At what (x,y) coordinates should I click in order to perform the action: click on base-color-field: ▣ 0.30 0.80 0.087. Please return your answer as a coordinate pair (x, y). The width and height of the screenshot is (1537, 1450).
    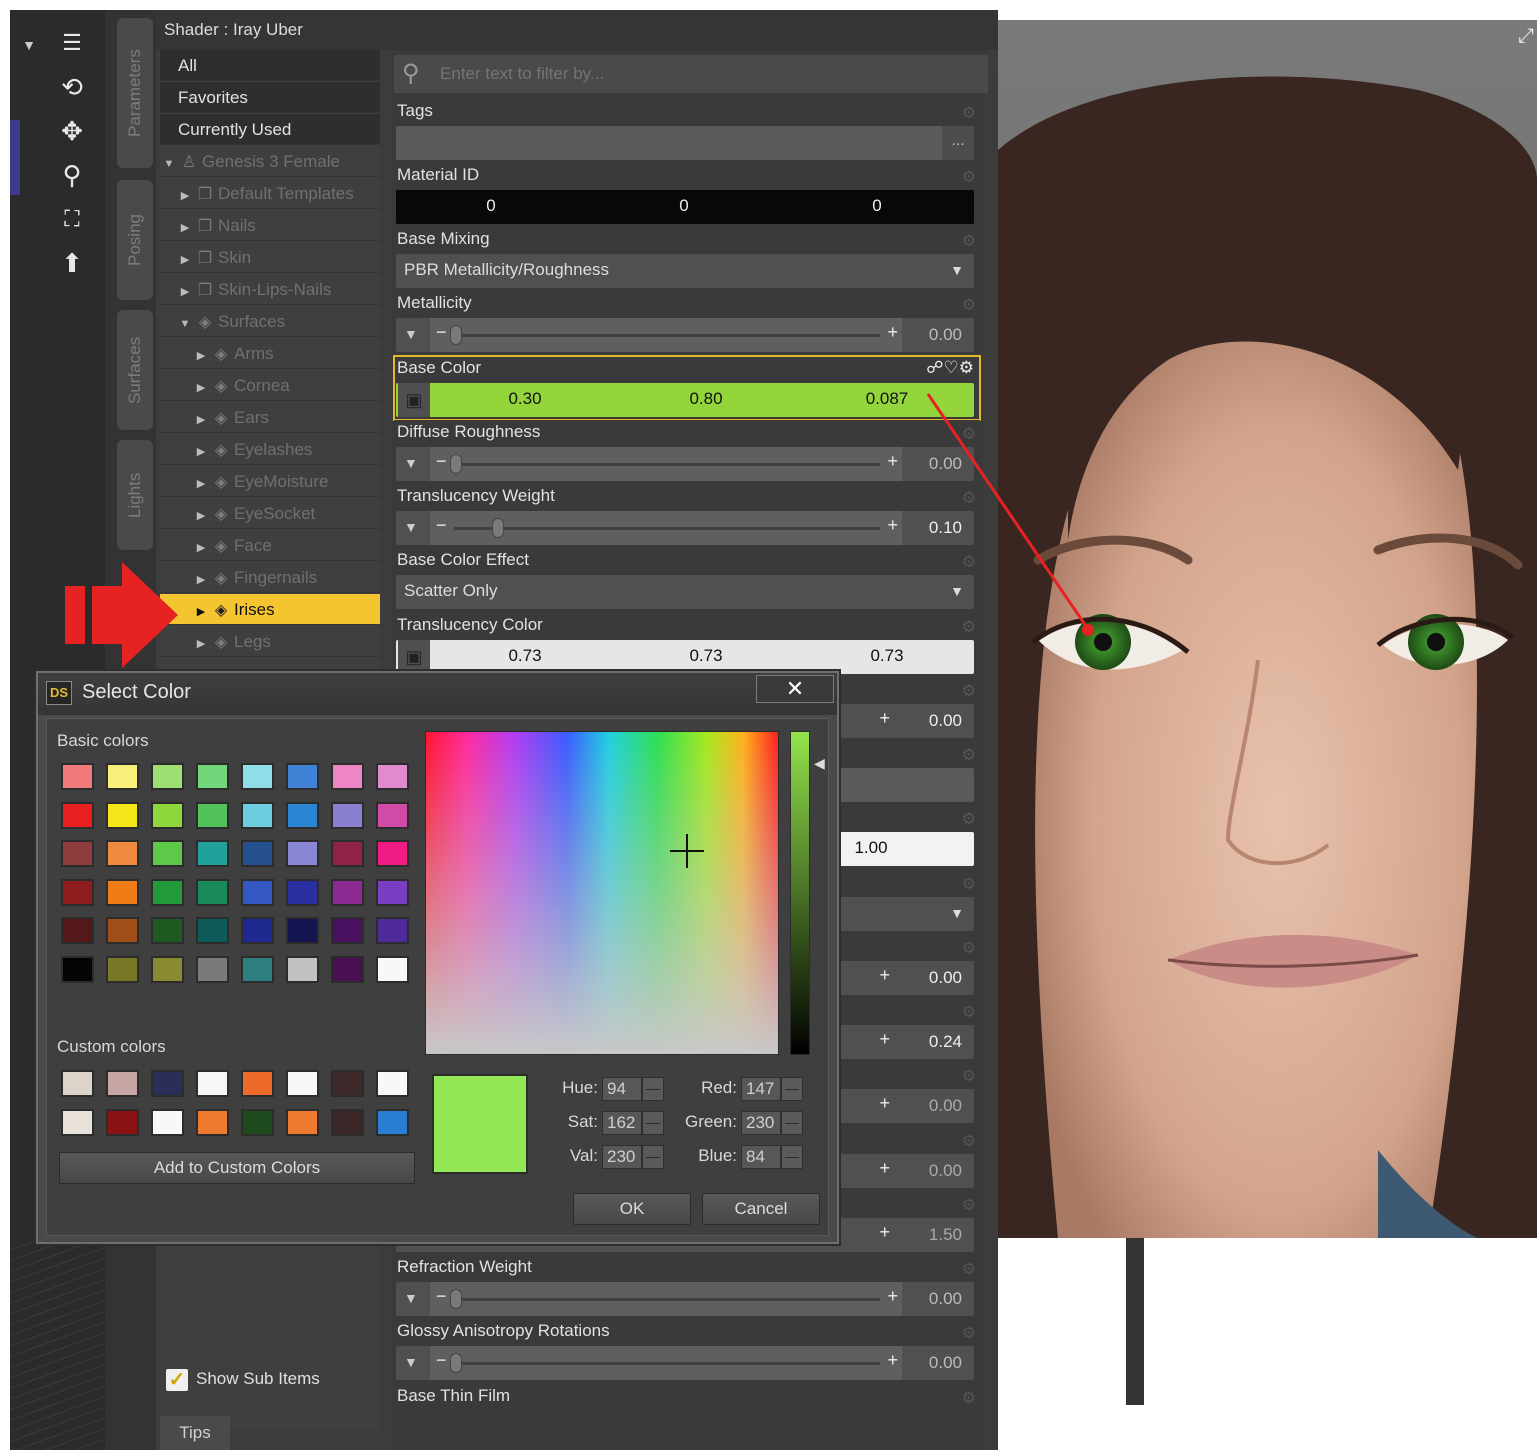
    Looking at the image, I should click on (685, 400).